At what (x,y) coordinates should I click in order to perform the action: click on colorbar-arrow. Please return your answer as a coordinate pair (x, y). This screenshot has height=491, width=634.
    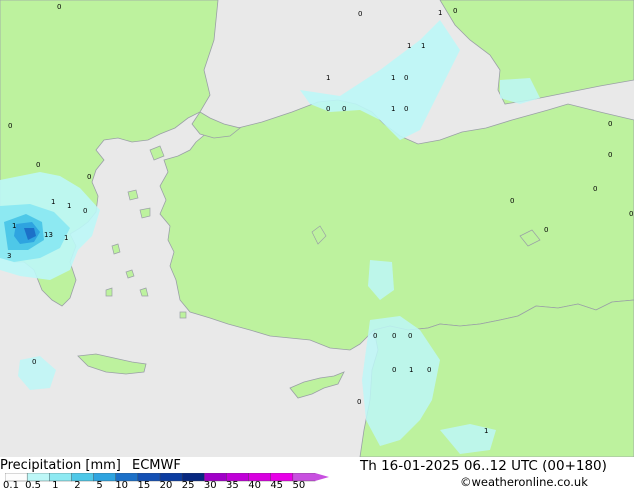
    Looking at the image, I should click on (322, 477).